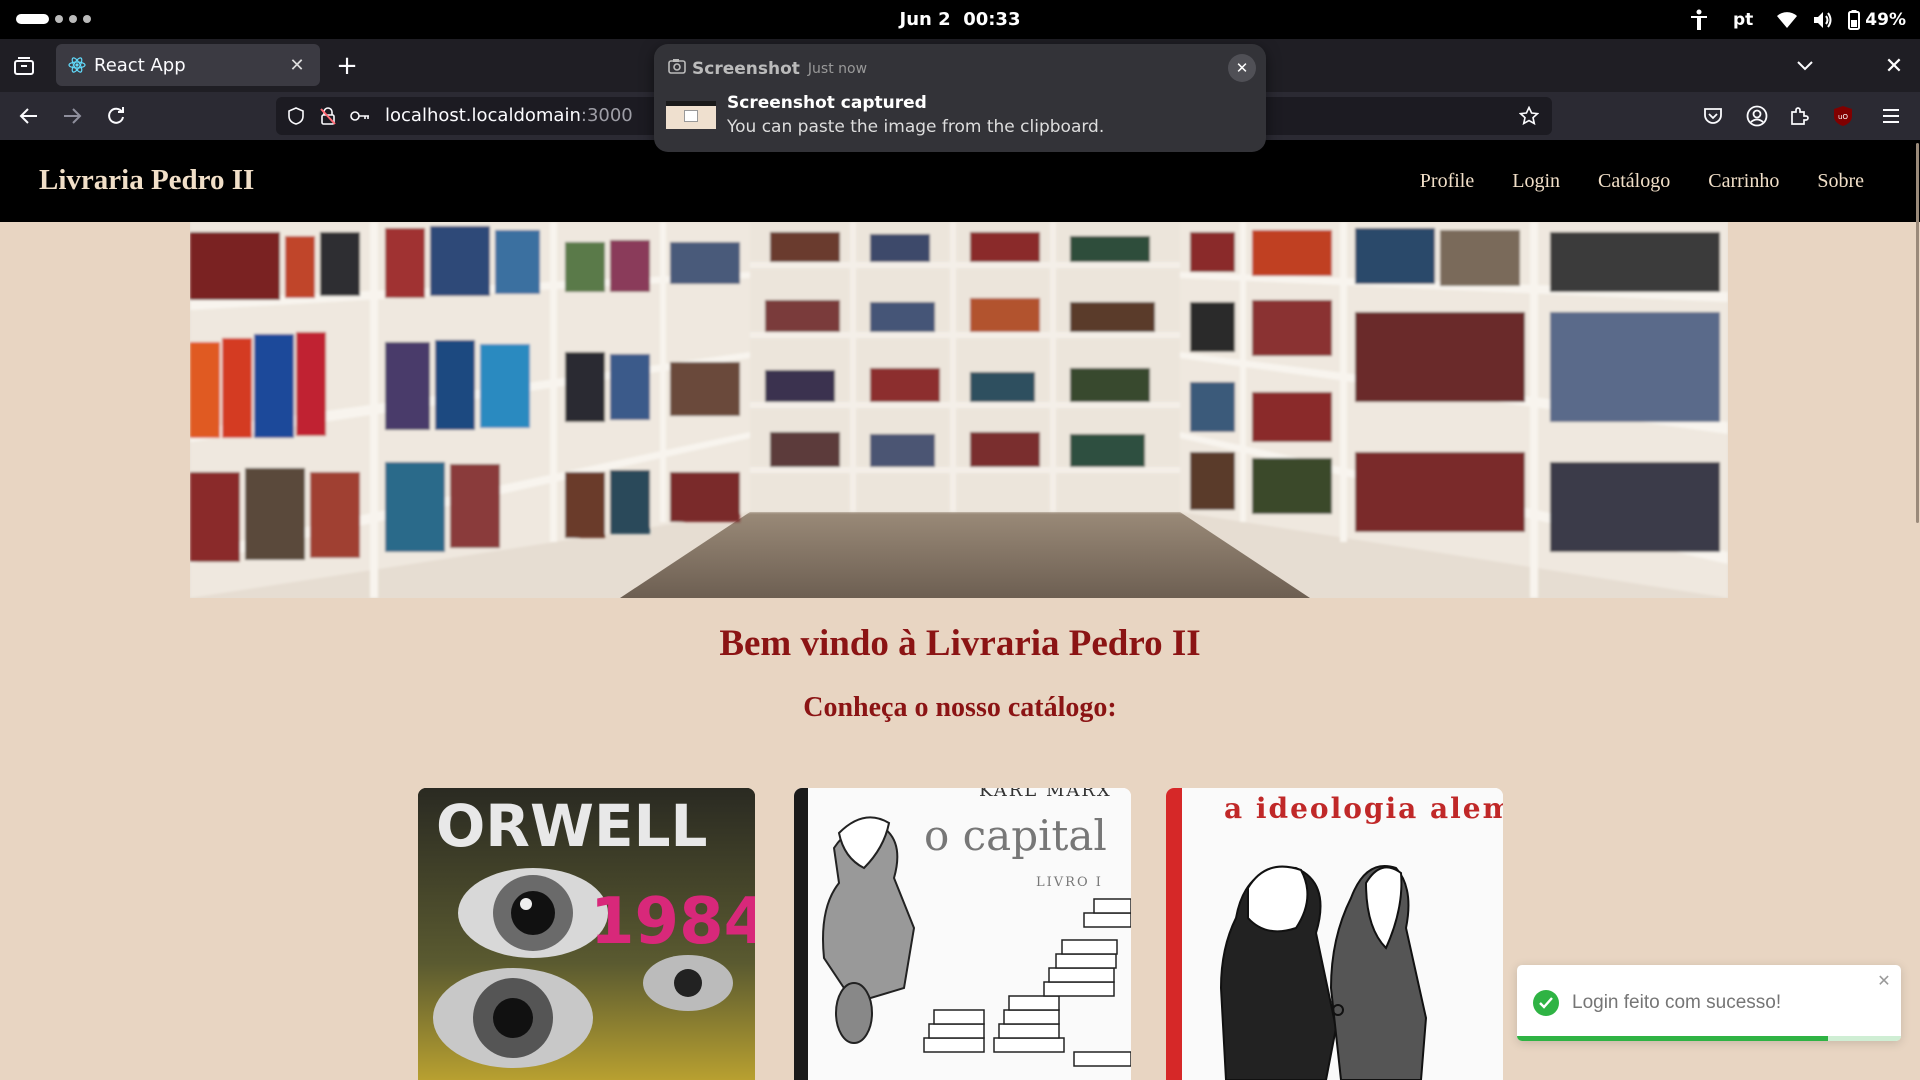 This screenshot has height=1080, width=1920. What do you see at coordinates (72, 116) in the screenshot?
I see `forward-button` at bounding box center [72, 116].